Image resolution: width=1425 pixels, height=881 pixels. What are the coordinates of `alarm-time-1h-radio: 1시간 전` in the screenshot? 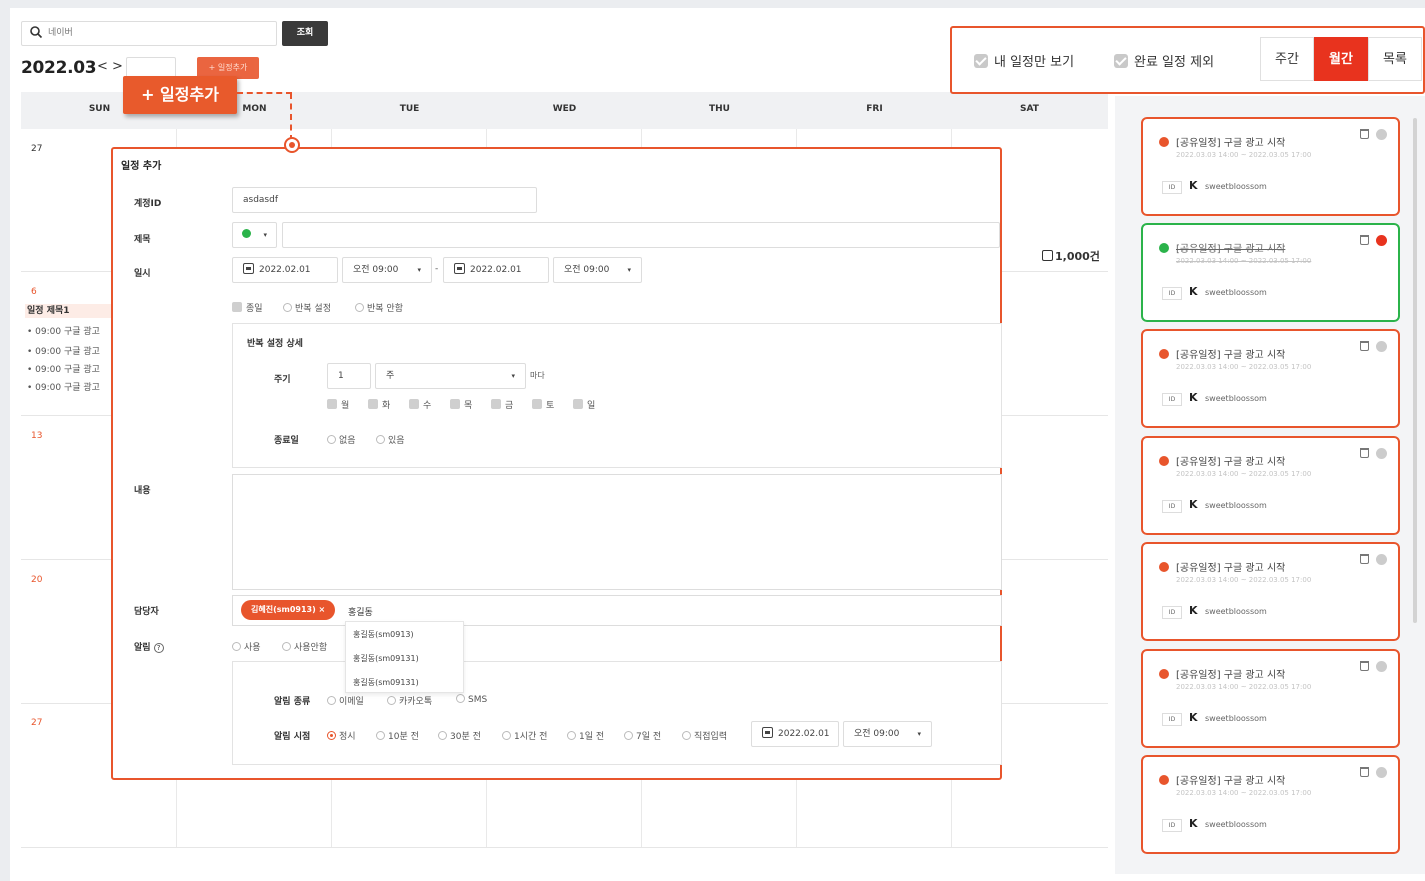 It's located at (524, 735).